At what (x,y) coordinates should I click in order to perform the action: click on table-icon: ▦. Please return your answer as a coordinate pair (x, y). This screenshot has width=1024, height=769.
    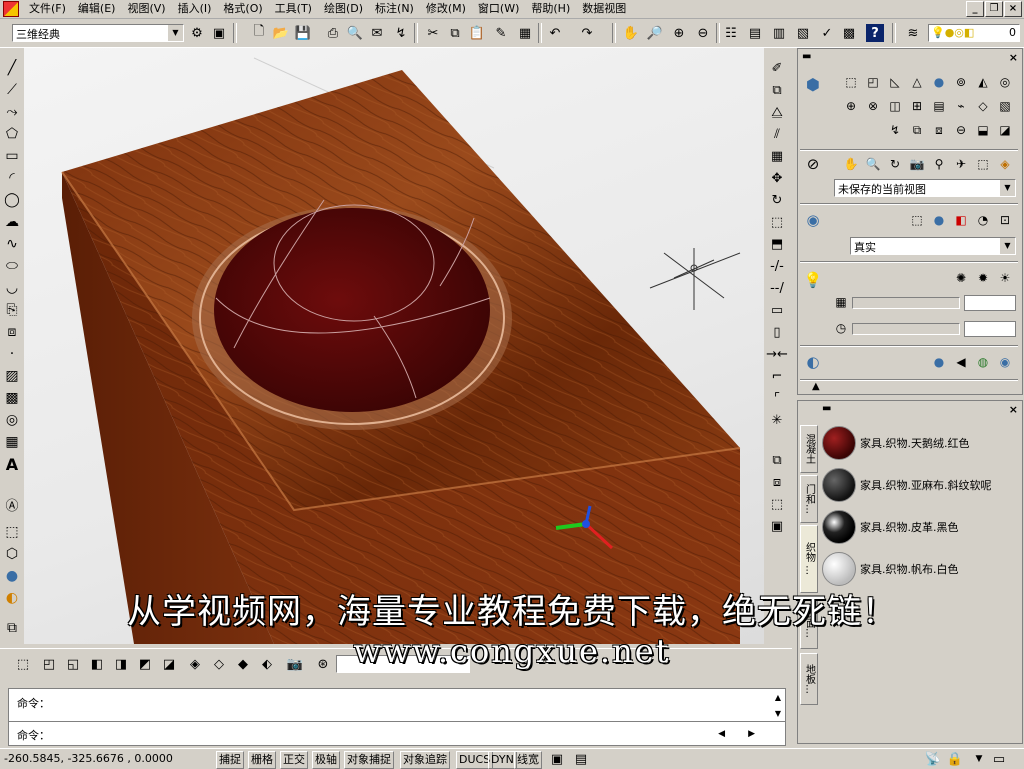
    Looking at the image, I should click on (12, 442).